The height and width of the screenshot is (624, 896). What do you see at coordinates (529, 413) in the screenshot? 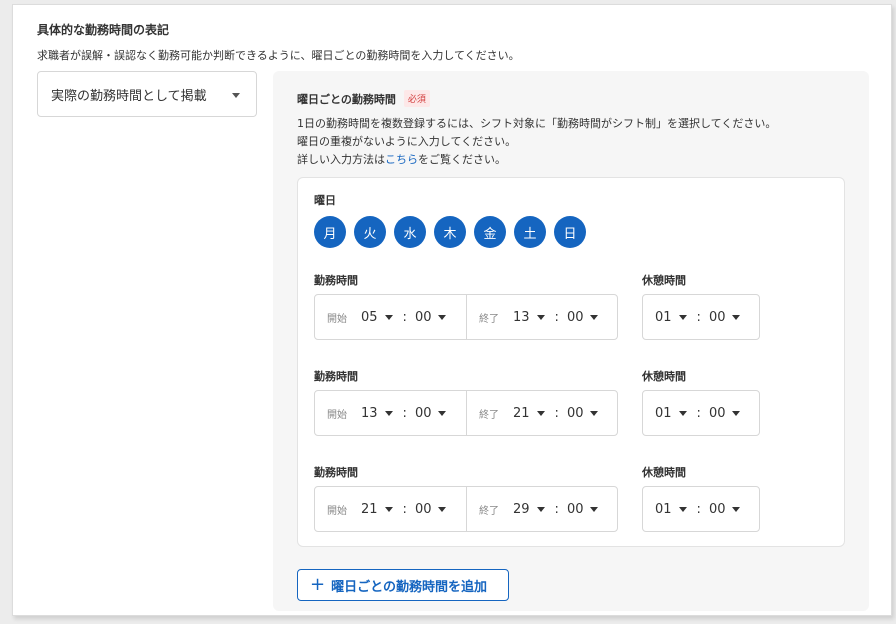
I see `end-hour-select: 21` at bounding box center [529, 413].